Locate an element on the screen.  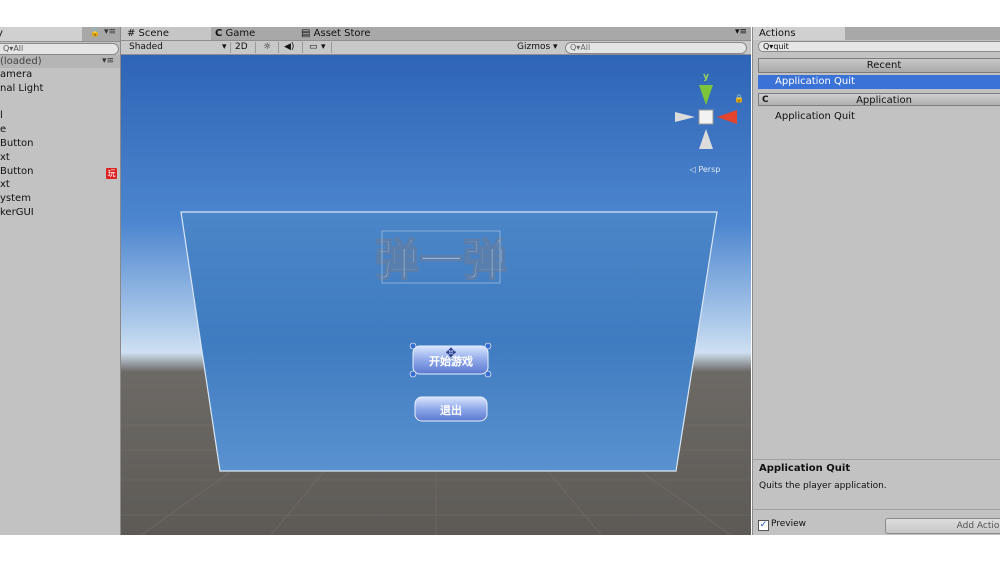
actions-tabbar: Actions is located at coordinates (876, 33).